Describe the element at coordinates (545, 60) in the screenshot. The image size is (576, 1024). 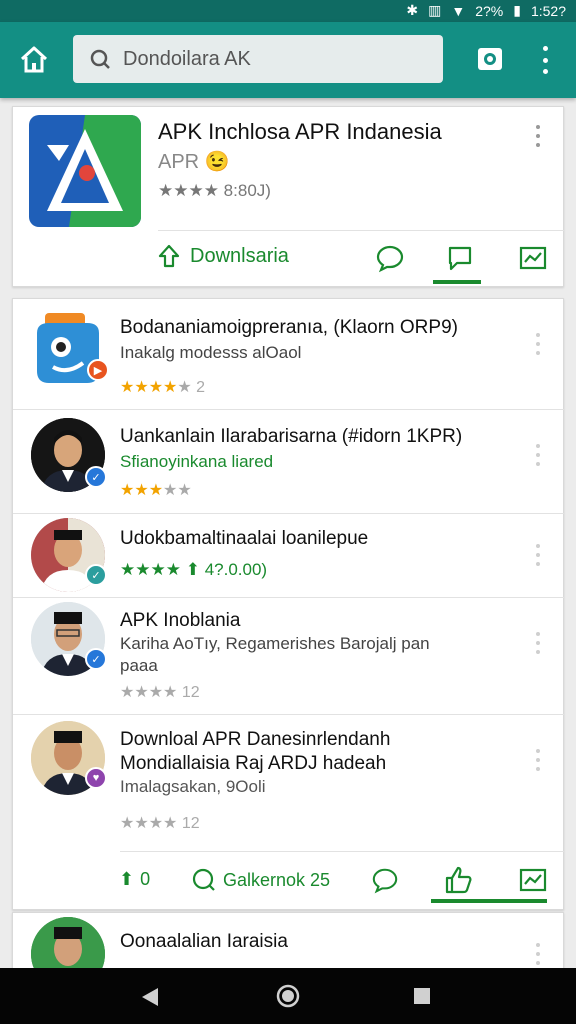
I see `more-vert-icon` at that location.